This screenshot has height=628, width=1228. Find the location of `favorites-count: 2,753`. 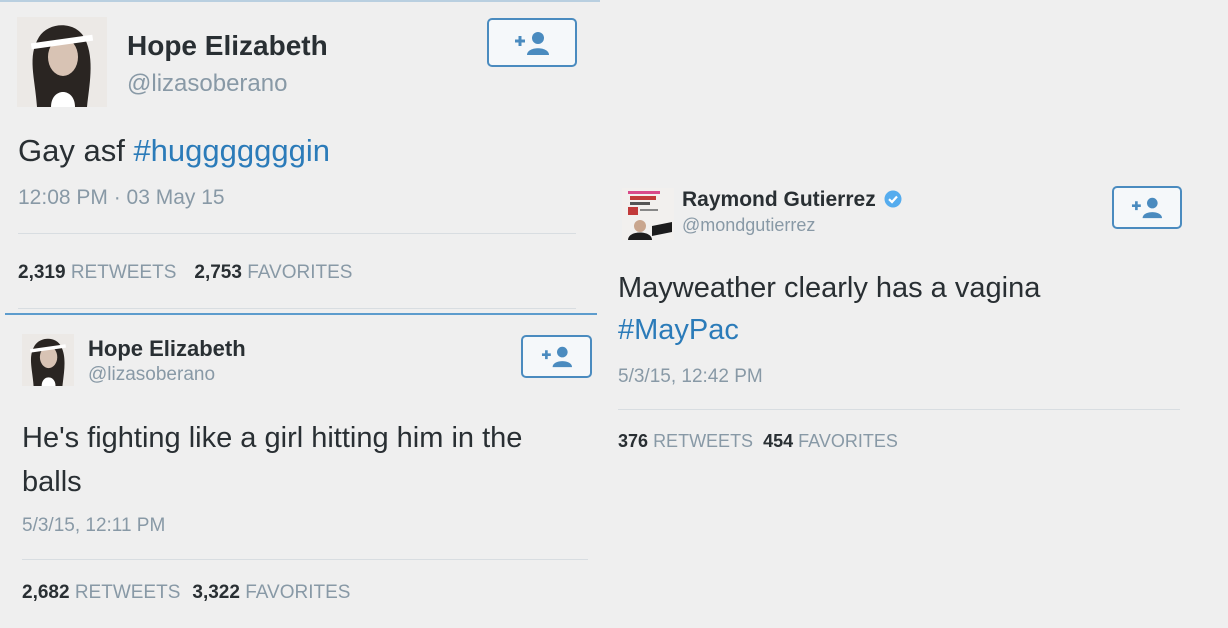

favorites-count: 2,753 is located at coordinates (218, 272).